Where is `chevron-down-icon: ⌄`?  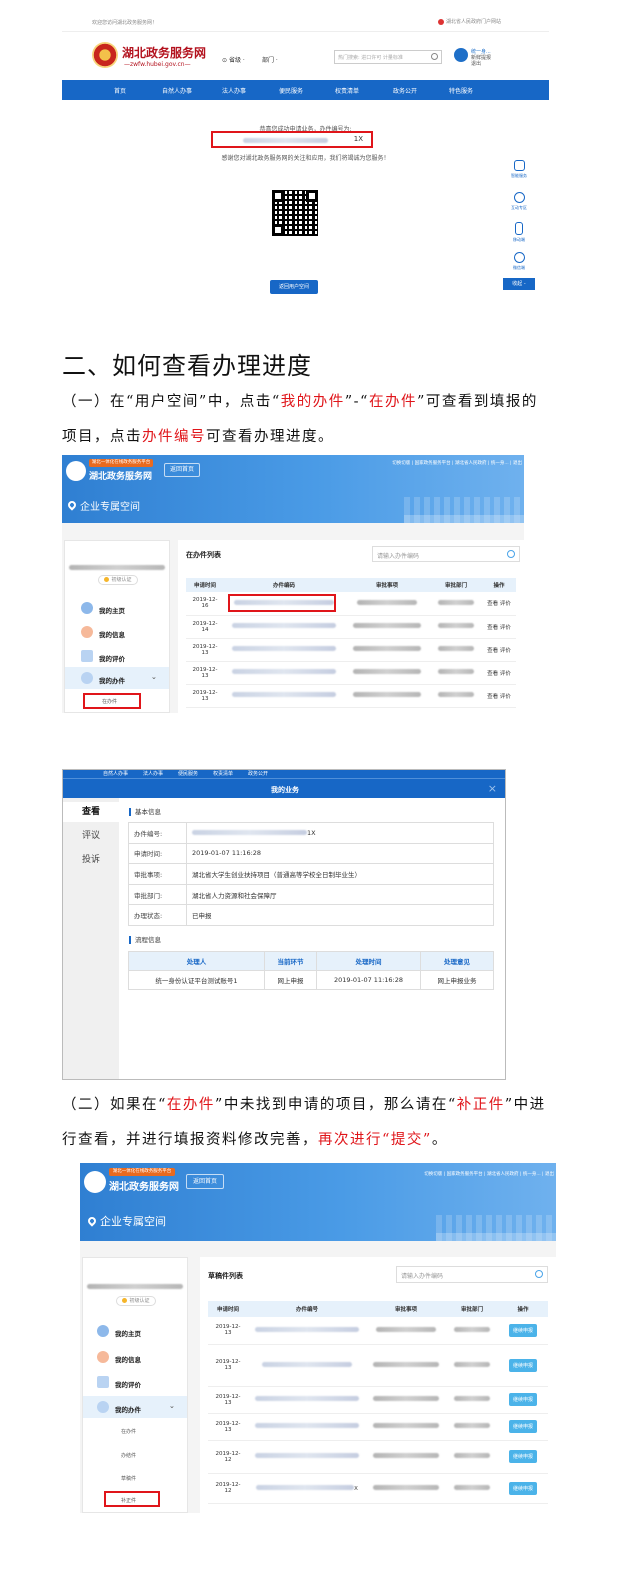 chevron-down-icon: ⌄ is located at coordinates (154, 677).